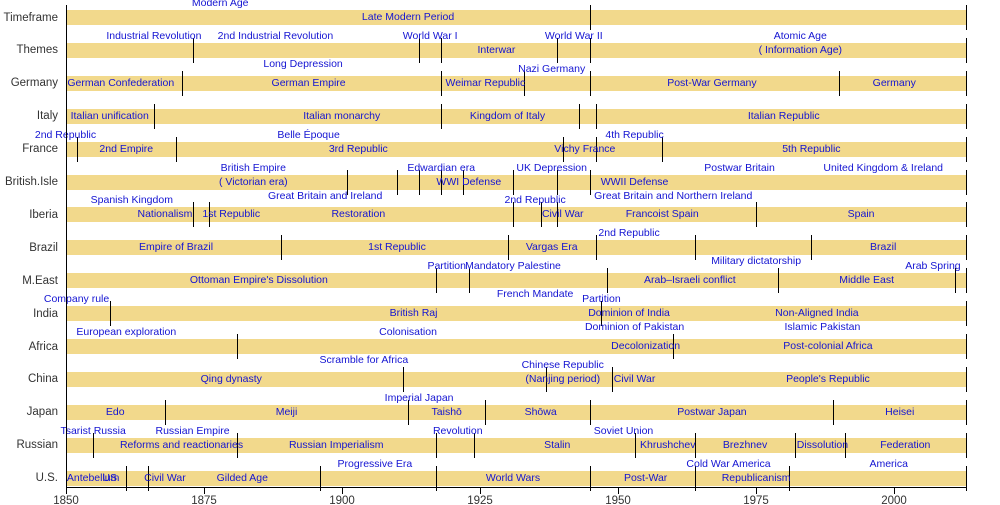 This screenshot has height=505, width=1000. What do you see at coordinates (109, 477) in the screenshot?
I see `period-label: US` at bounding box center [109, 477].